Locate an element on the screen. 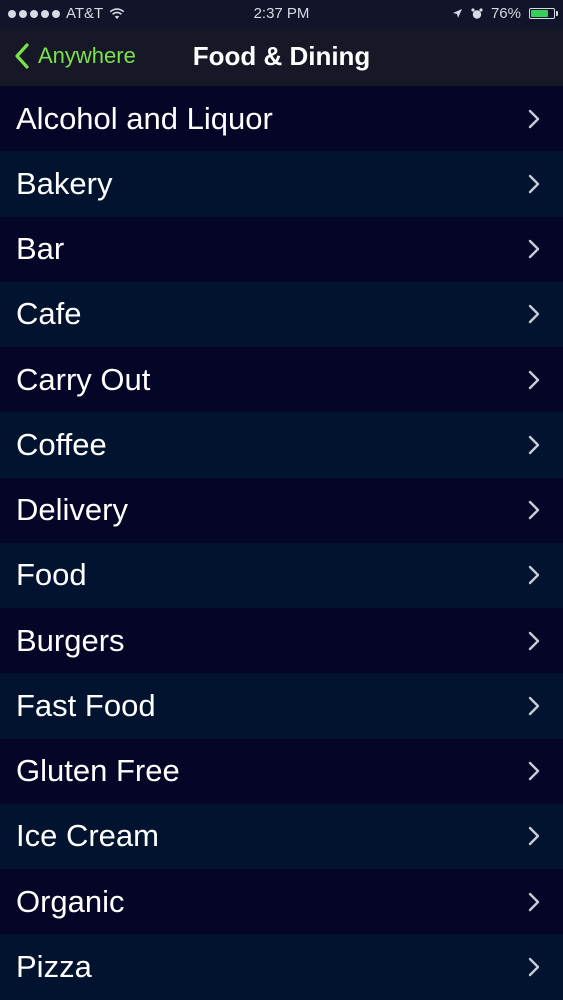  status-bar: AT&T 2:37 PM 76% is located at coordinates (281, 14).